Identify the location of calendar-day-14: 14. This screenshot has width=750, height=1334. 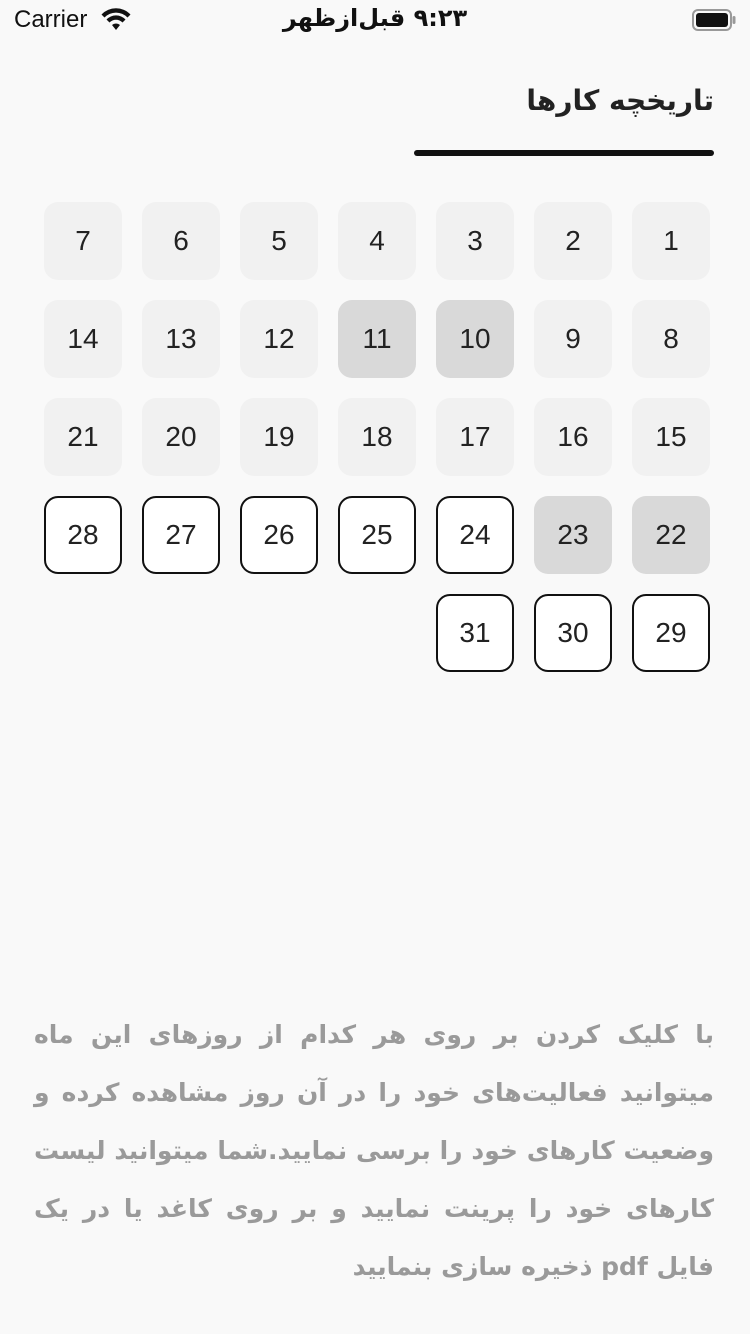
(83, 339).